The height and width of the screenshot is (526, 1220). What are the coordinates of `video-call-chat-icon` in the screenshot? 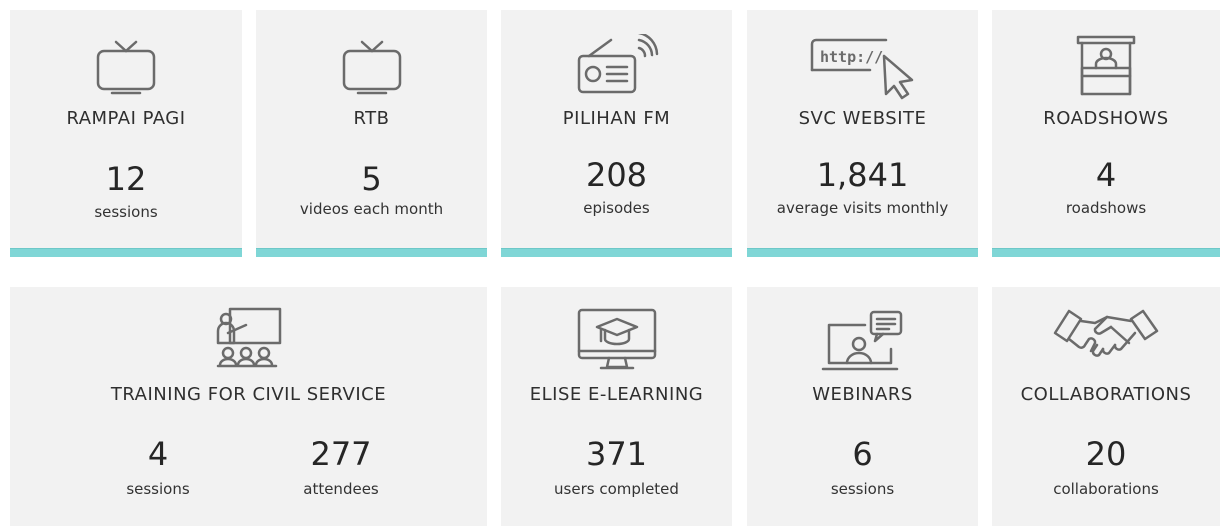 It's located at (863, 342).